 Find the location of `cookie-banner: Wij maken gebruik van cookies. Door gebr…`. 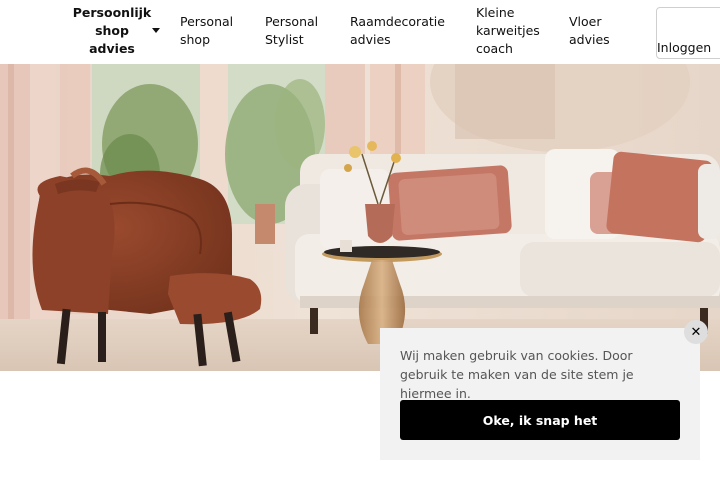

cookie-banner: Wij maken gebruik van cookies. Door gebr… is located at coordinates (540, 394).